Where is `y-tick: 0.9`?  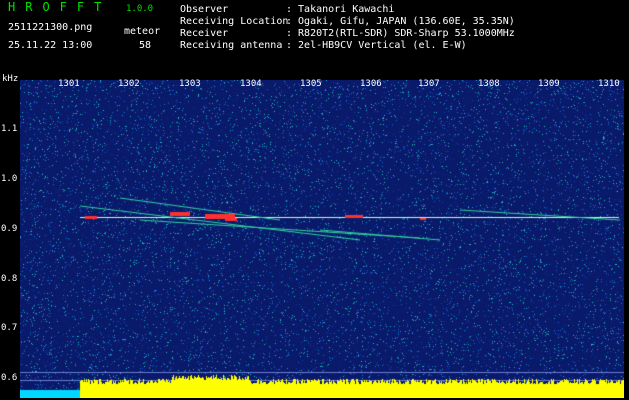
y-tick: 0.9 is located at coordinates (9, 229).